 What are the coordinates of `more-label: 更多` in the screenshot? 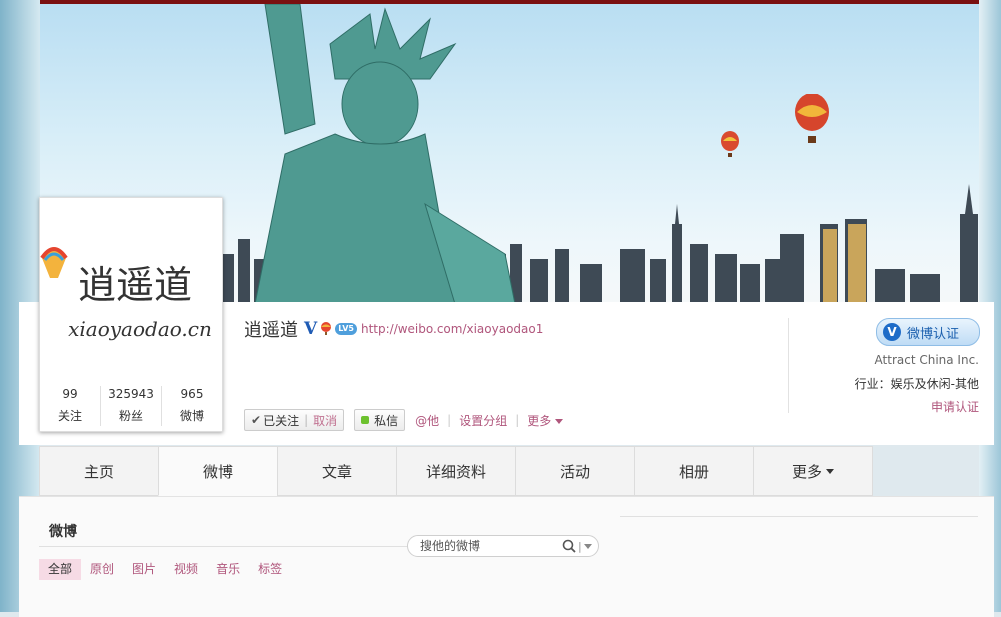 It's located at (539, 420).